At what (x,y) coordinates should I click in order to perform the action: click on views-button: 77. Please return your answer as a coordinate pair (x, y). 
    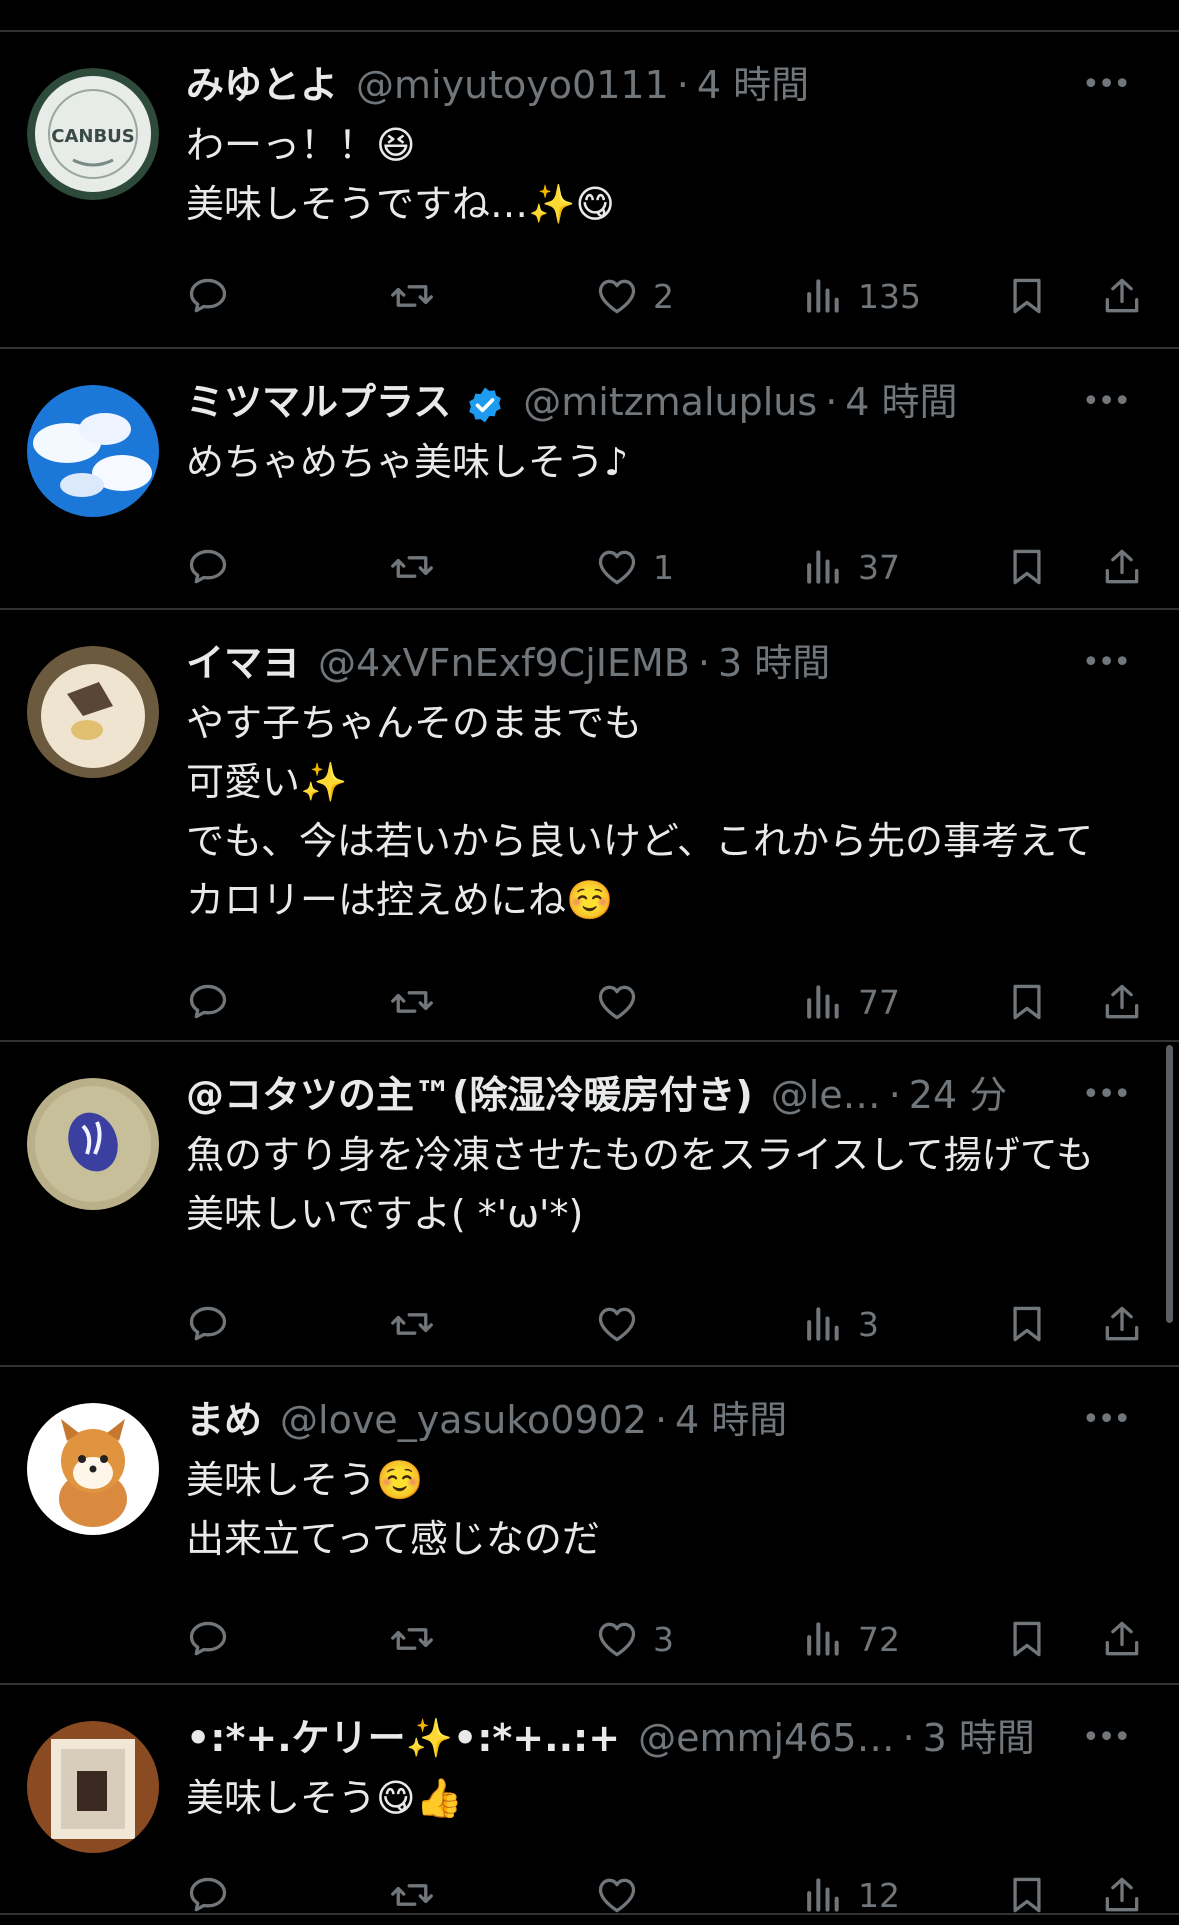
    Looking at the image, I should click on (850, 1002).